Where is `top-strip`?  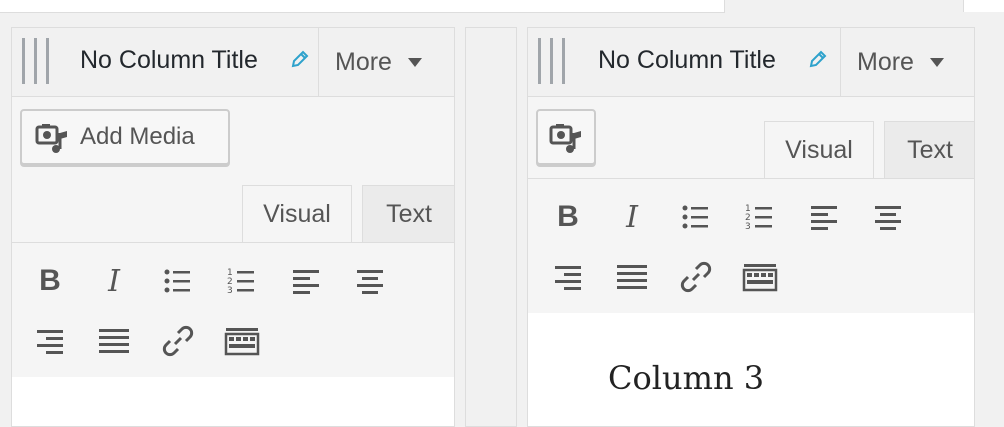 top-strip is located at coordinates (502, 7).